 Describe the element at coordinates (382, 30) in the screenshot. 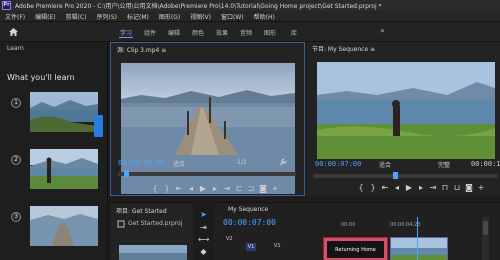

I see `more-workspaces-button: »` at that location.